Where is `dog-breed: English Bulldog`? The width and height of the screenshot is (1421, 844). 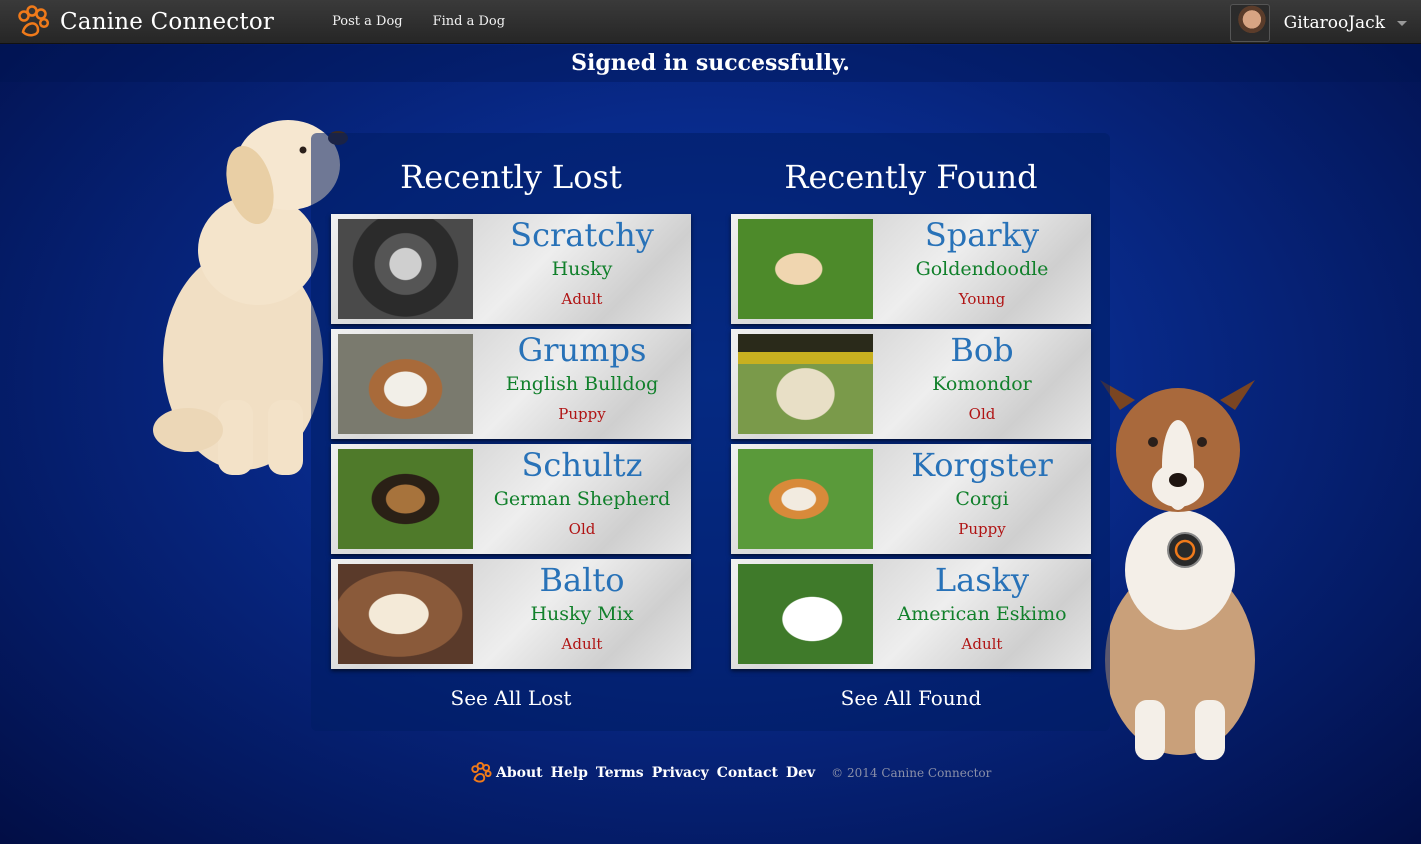
dog-breed: English Bulldog is located at coordinates (582, 384).